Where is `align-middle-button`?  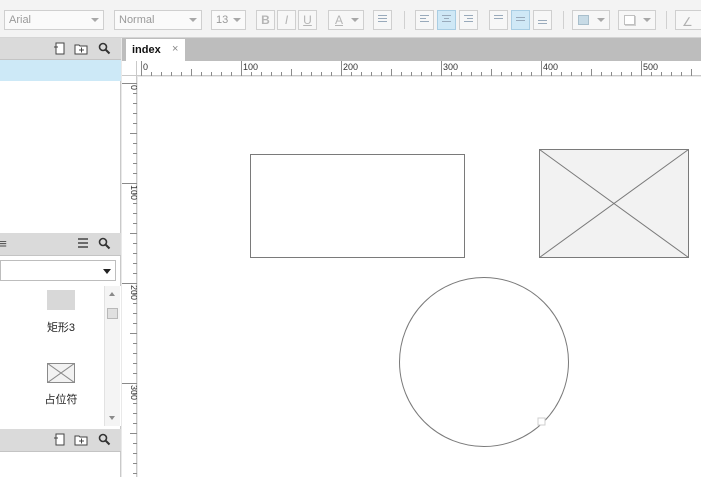
align-middle-button is located at coordinates (520, 20).